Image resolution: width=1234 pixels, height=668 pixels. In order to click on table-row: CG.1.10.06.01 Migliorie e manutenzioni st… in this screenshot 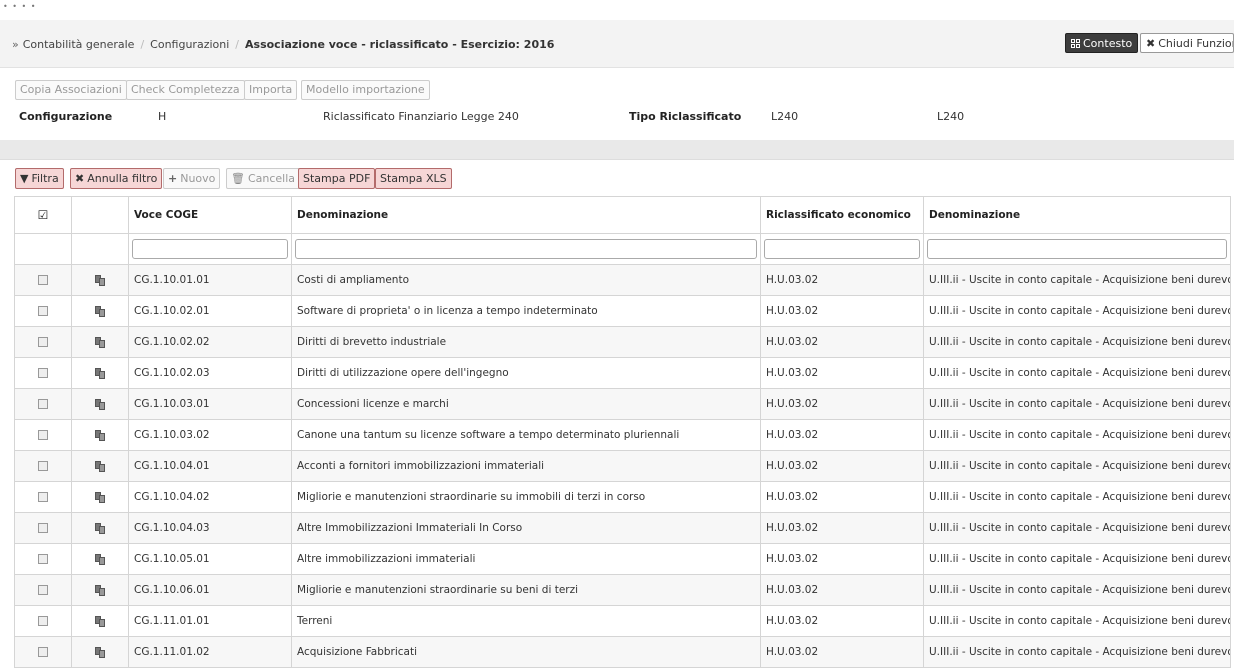, I will do `click(622, 590)`.